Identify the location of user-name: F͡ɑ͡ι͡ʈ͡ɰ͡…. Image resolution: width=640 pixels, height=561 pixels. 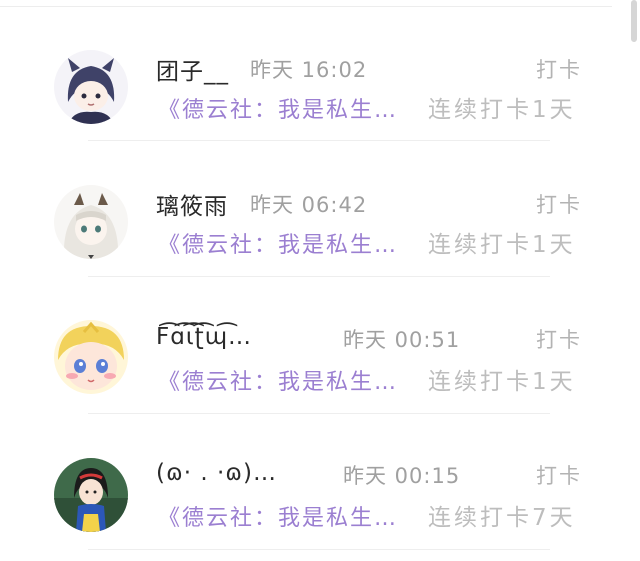
(204, 337).